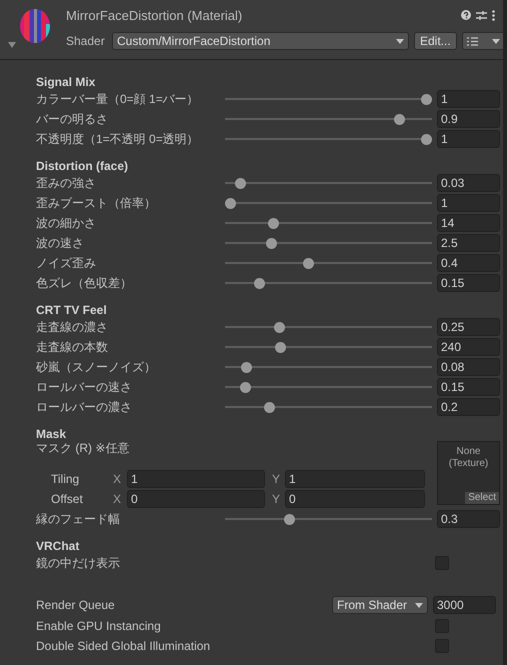 The width and height of the screenshot is (507, 665). What do you see at coordinates (76, 605) in the screenshot?
I see `property-label: Render Queue` at bounding box center [76, 605].